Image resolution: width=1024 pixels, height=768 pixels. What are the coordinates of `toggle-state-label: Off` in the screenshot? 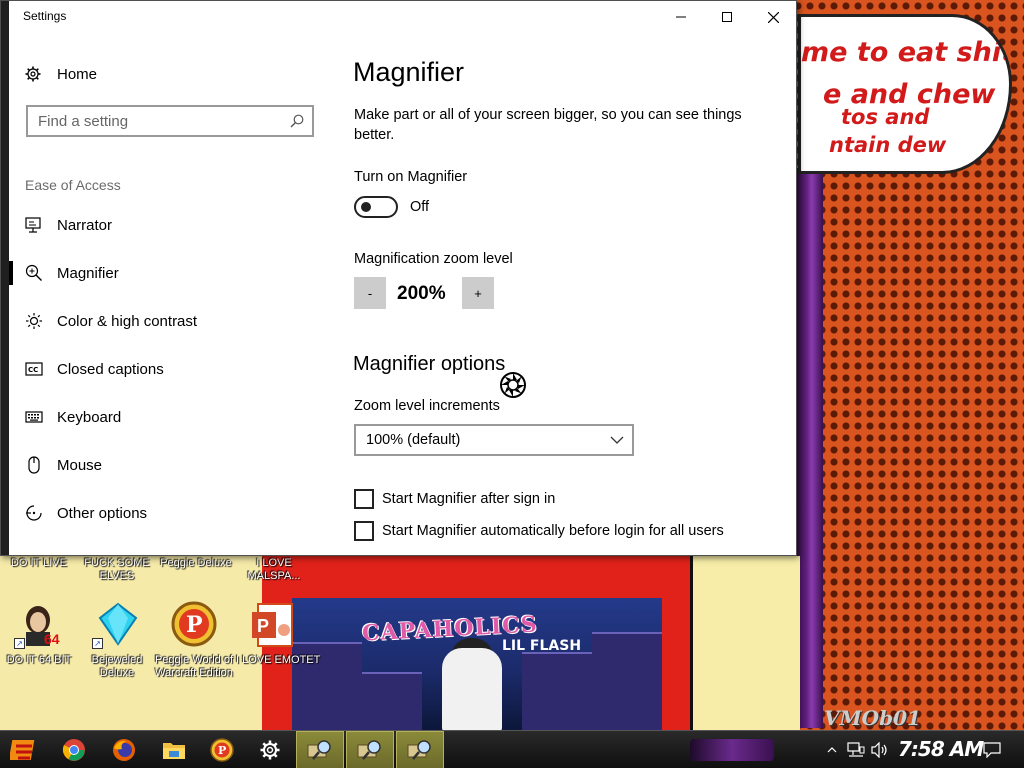 It's located at (420, 207).